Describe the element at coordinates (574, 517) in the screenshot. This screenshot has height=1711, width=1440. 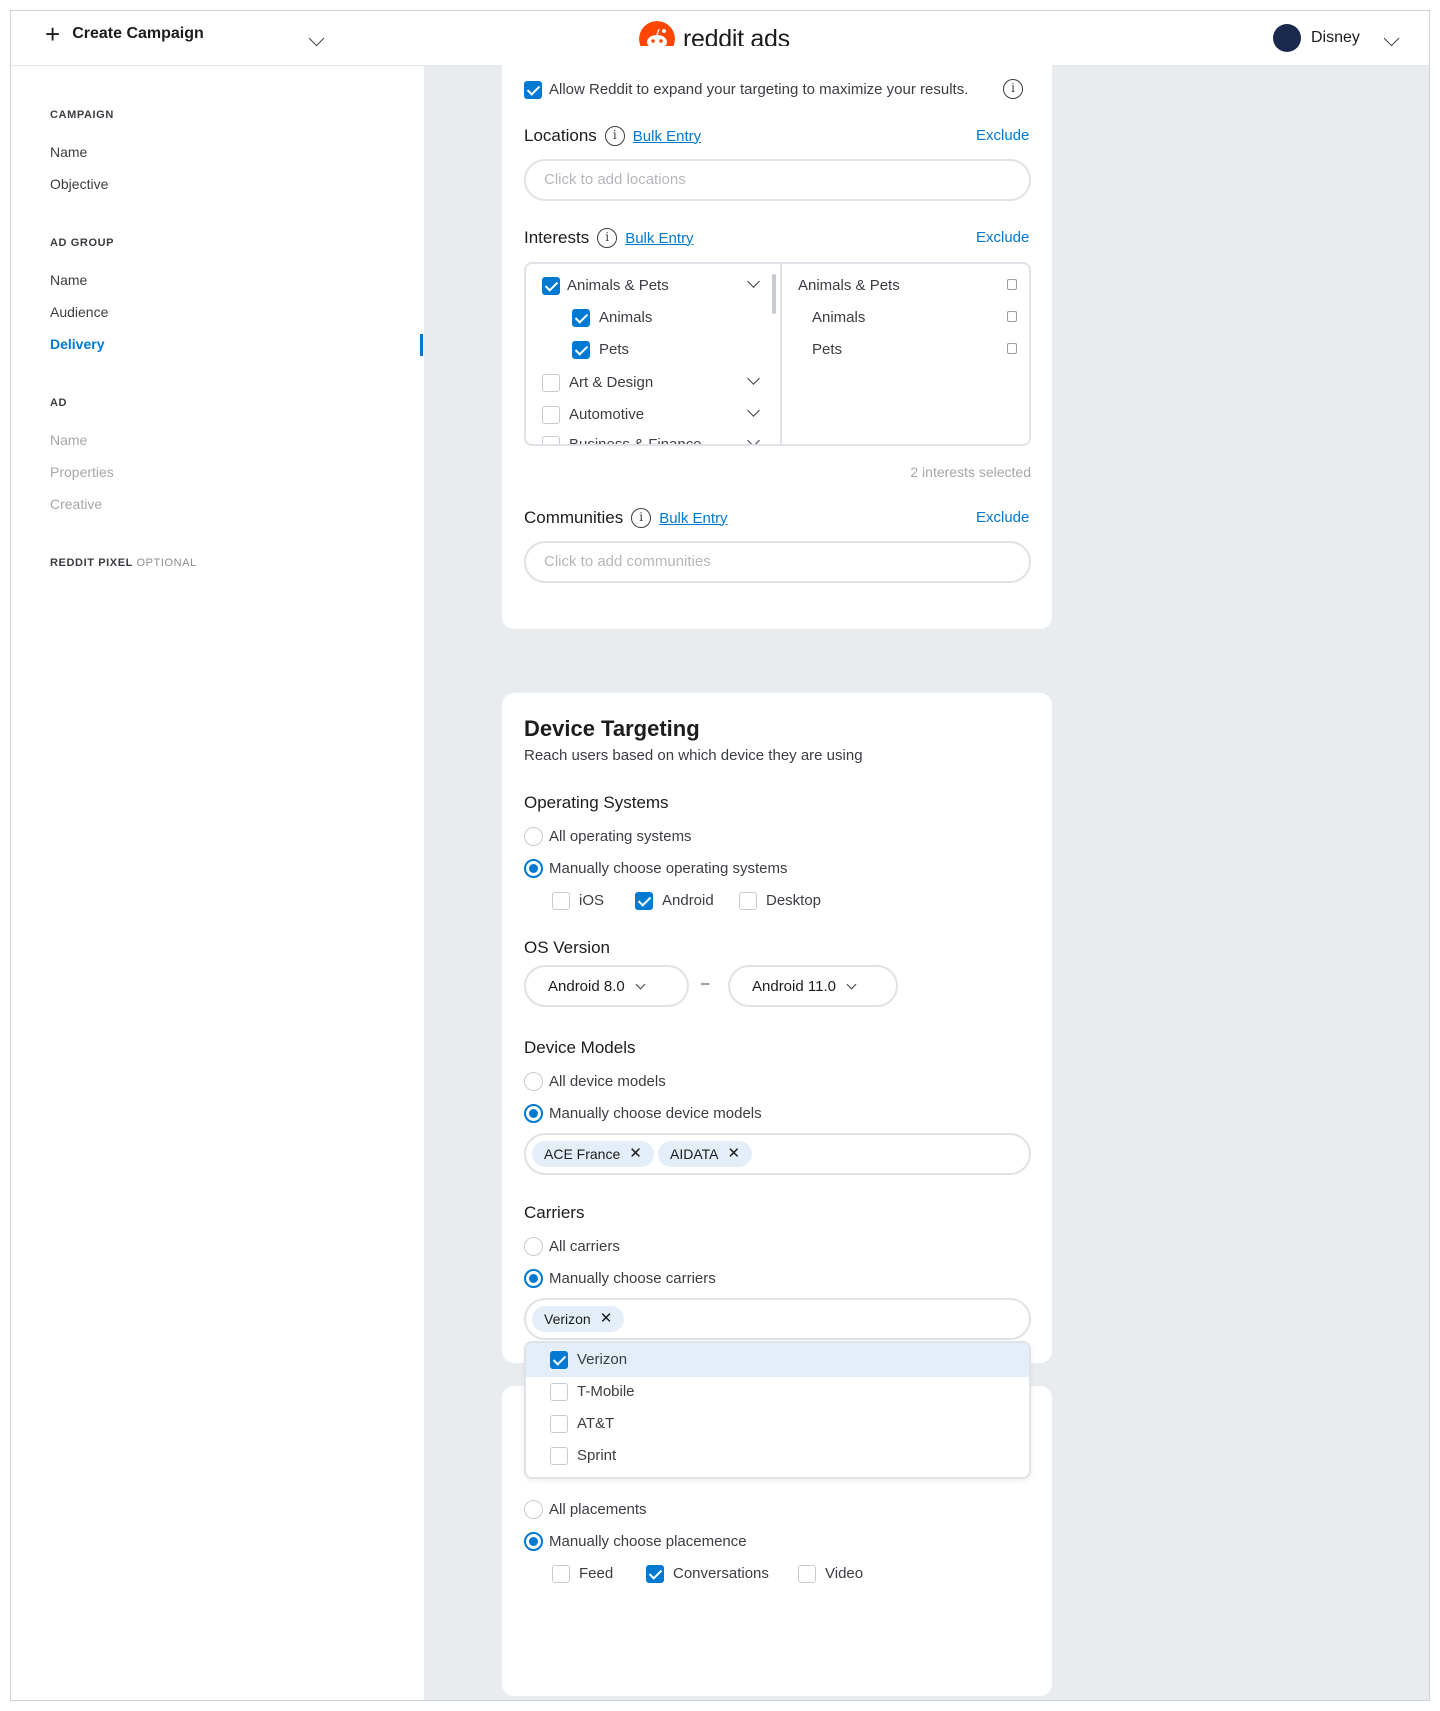
I see `communities-label: Communities` at that location.